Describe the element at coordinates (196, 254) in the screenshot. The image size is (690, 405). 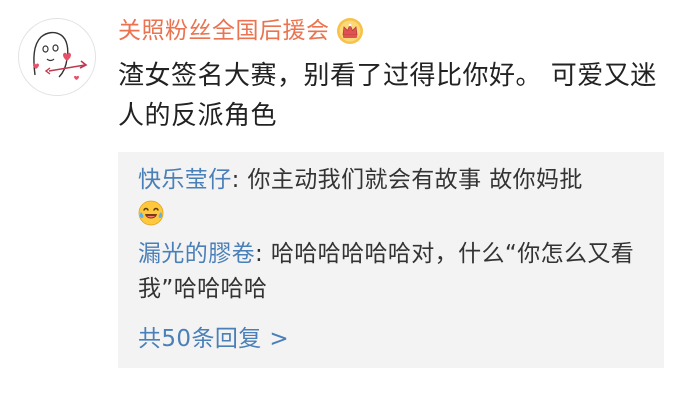
I see `reply-username: 漏光的膠卷` at that location.